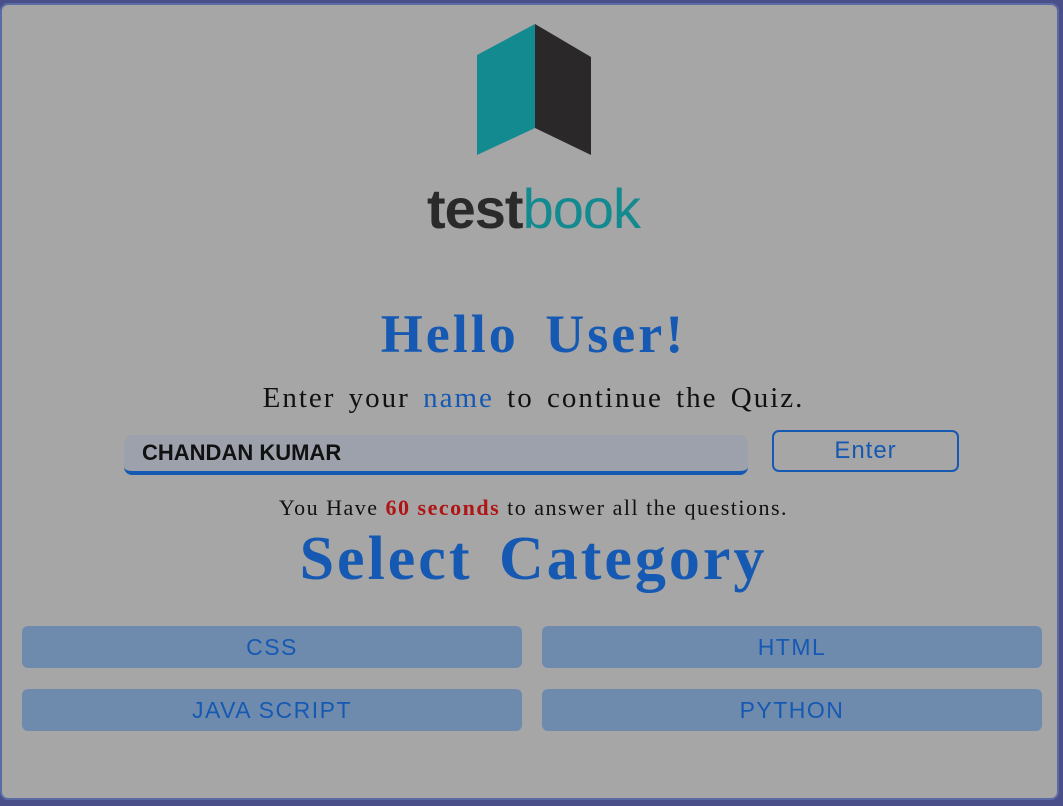  What do you see at coordinates (656, 398) in the screenshot?
I see `instruction-after: to continue the Quiz.` at bounding box center [656, 398].